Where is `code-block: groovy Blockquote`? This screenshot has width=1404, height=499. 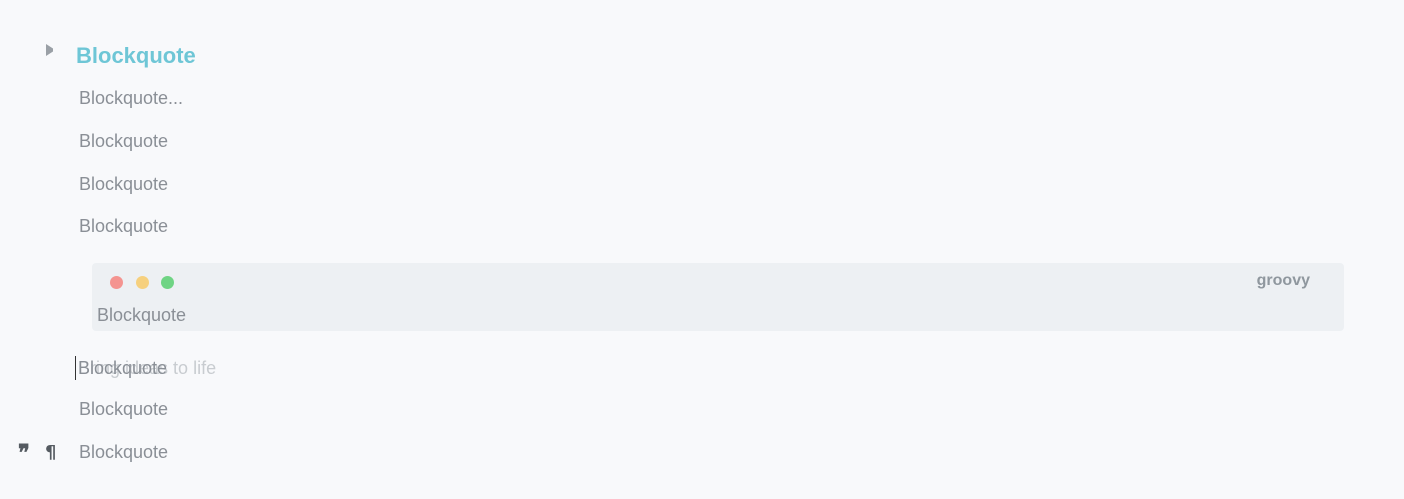 code-block: groovy Blockquote is located at coordinates (718, 297).